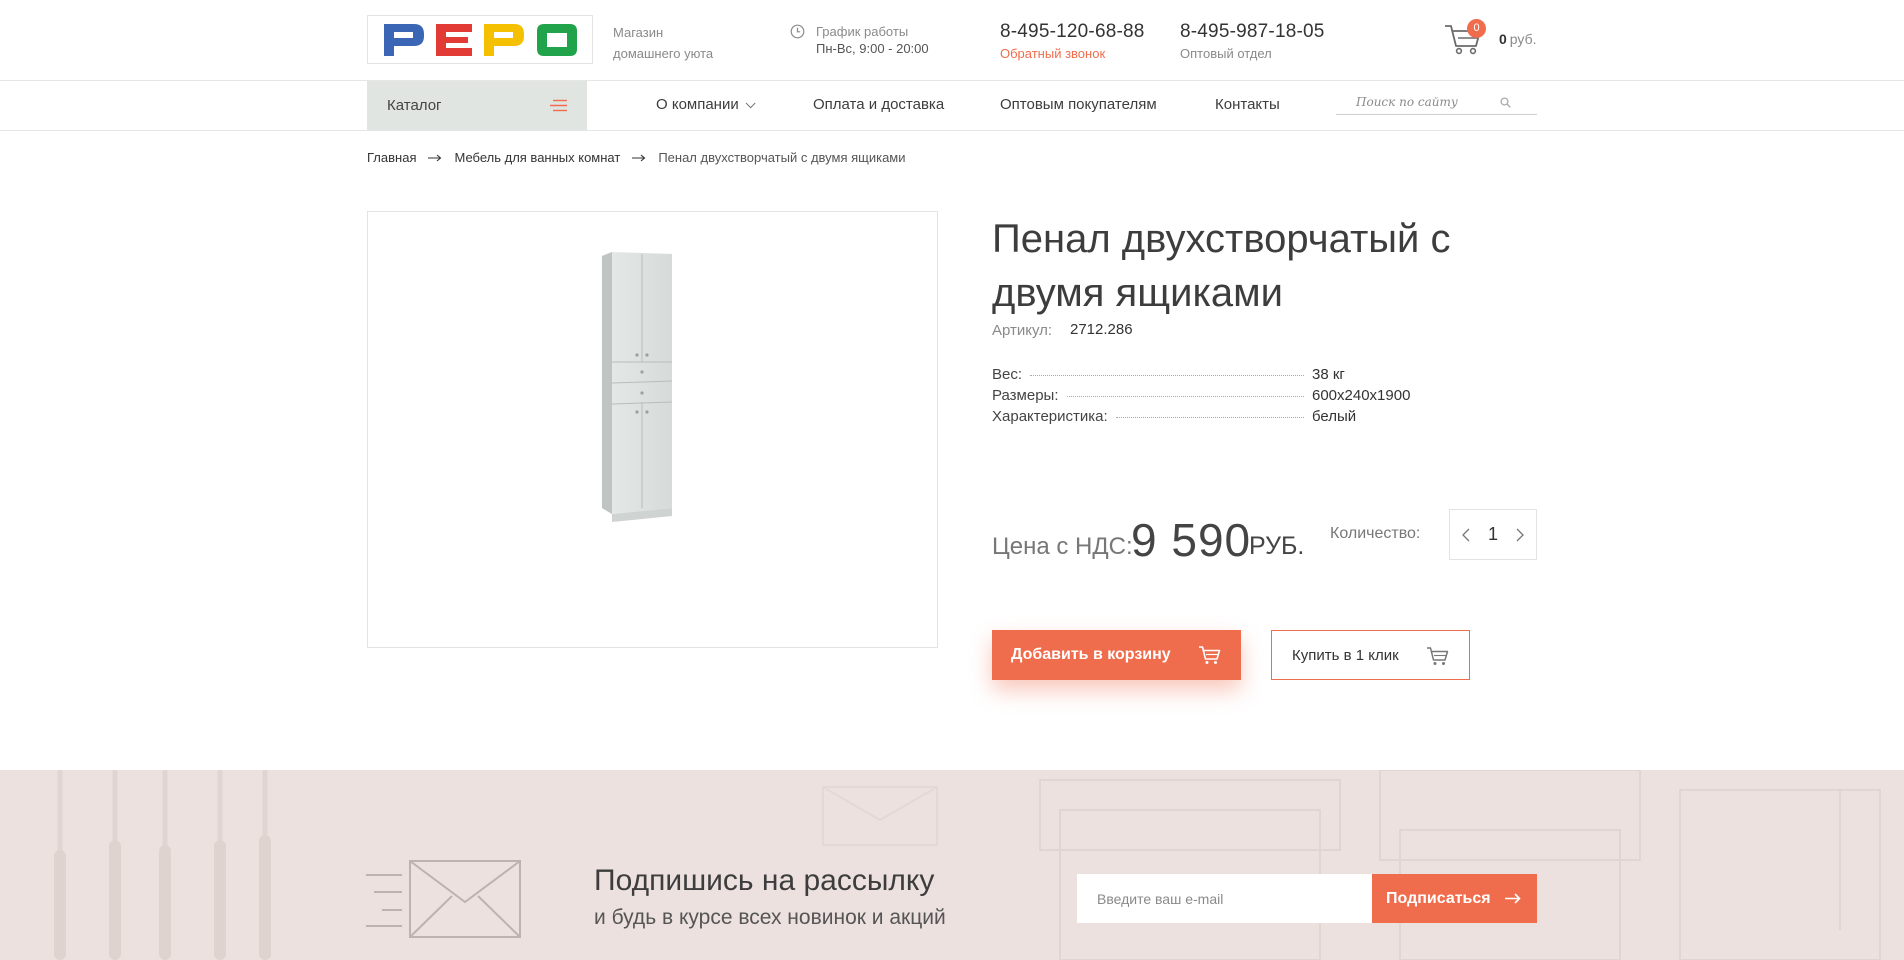  What do you see at coordinates (750, 103) in the screenshot?
I see `chevron-down-icon` at bounding box center [750, 103].